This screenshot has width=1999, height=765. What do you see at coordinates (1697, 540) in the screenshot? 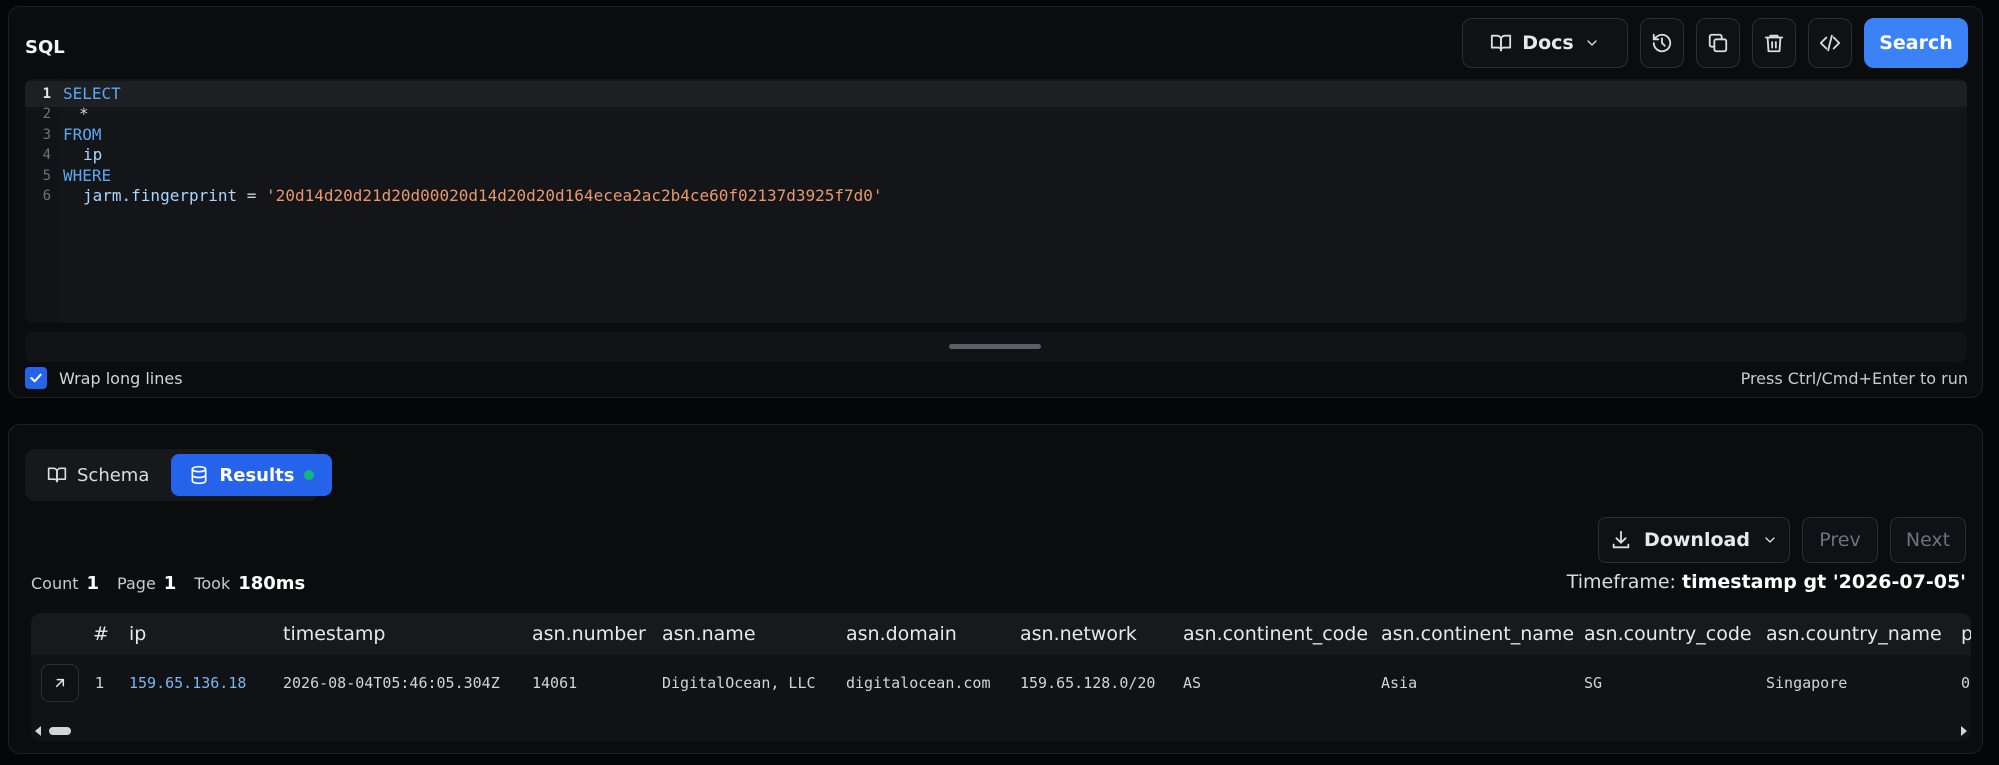
I see `download-label: Download` at bounding box center [1697, 540].